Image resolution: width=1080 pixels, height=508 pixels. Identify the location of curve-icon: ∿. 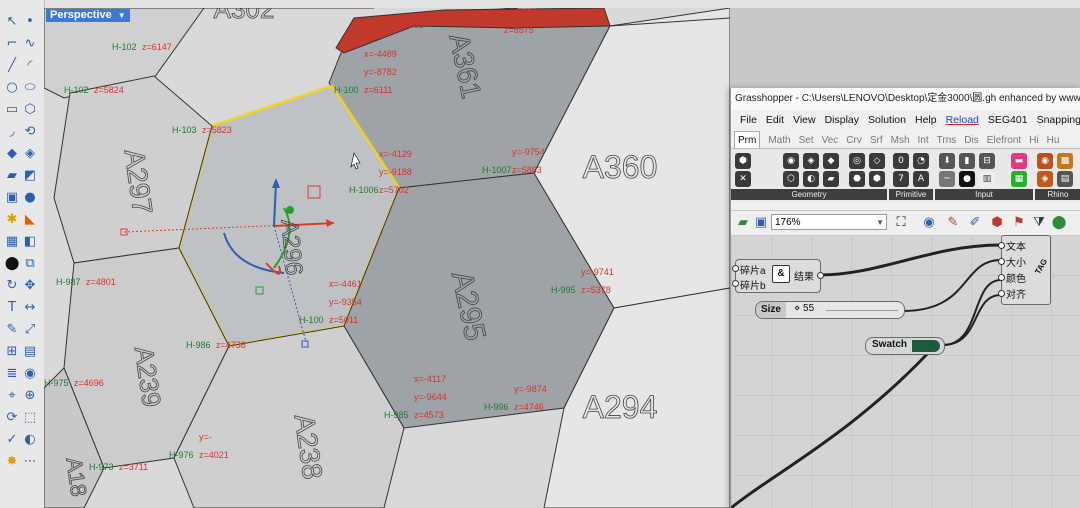
(30, 44).